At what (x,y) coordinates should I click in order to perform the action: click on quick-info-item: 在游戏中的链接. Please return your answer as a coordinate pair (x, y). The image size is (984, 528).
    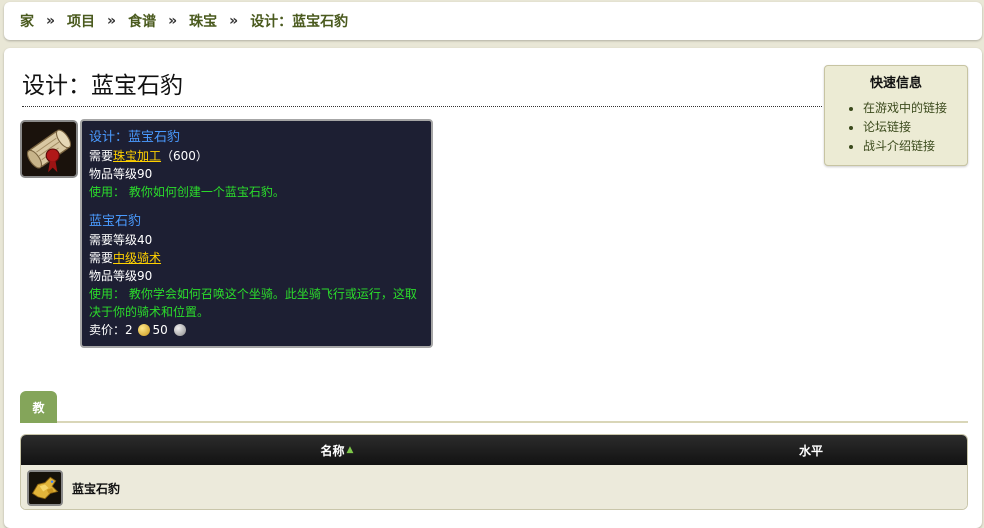
    Looking at the image, I should click on (915, 108).